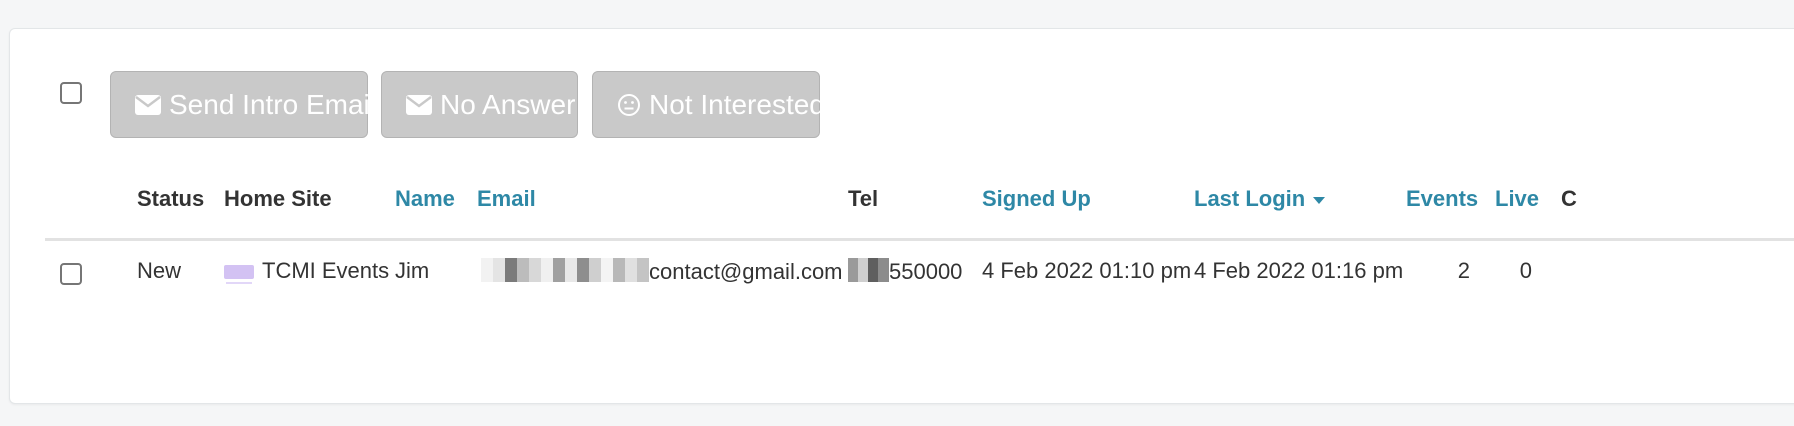 The width and height of the screenshot is (1794, 426). I want to click on row-name: Jim, so click(412, 270).